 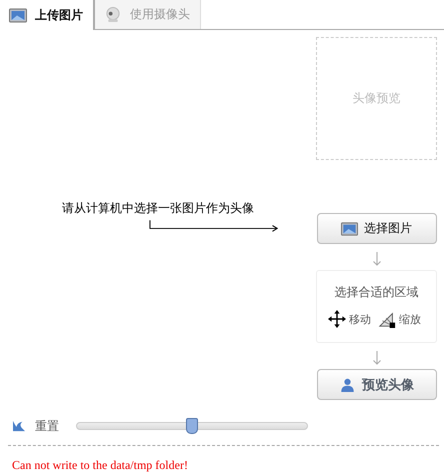 I want to click on slider-thumb, so click(x=192, y=426).